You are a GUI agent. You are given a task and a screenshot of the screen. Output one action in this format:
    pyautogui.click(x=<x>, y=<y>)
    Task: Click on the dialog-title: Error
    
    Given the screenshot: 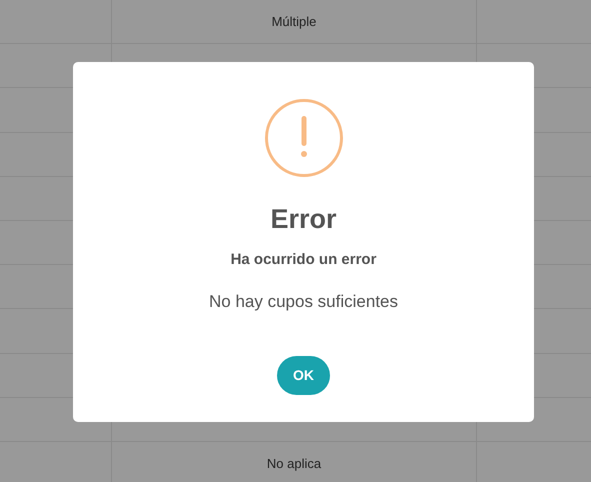 What is the action you would take?
    pyautogui.click(x=303, y=219)
    